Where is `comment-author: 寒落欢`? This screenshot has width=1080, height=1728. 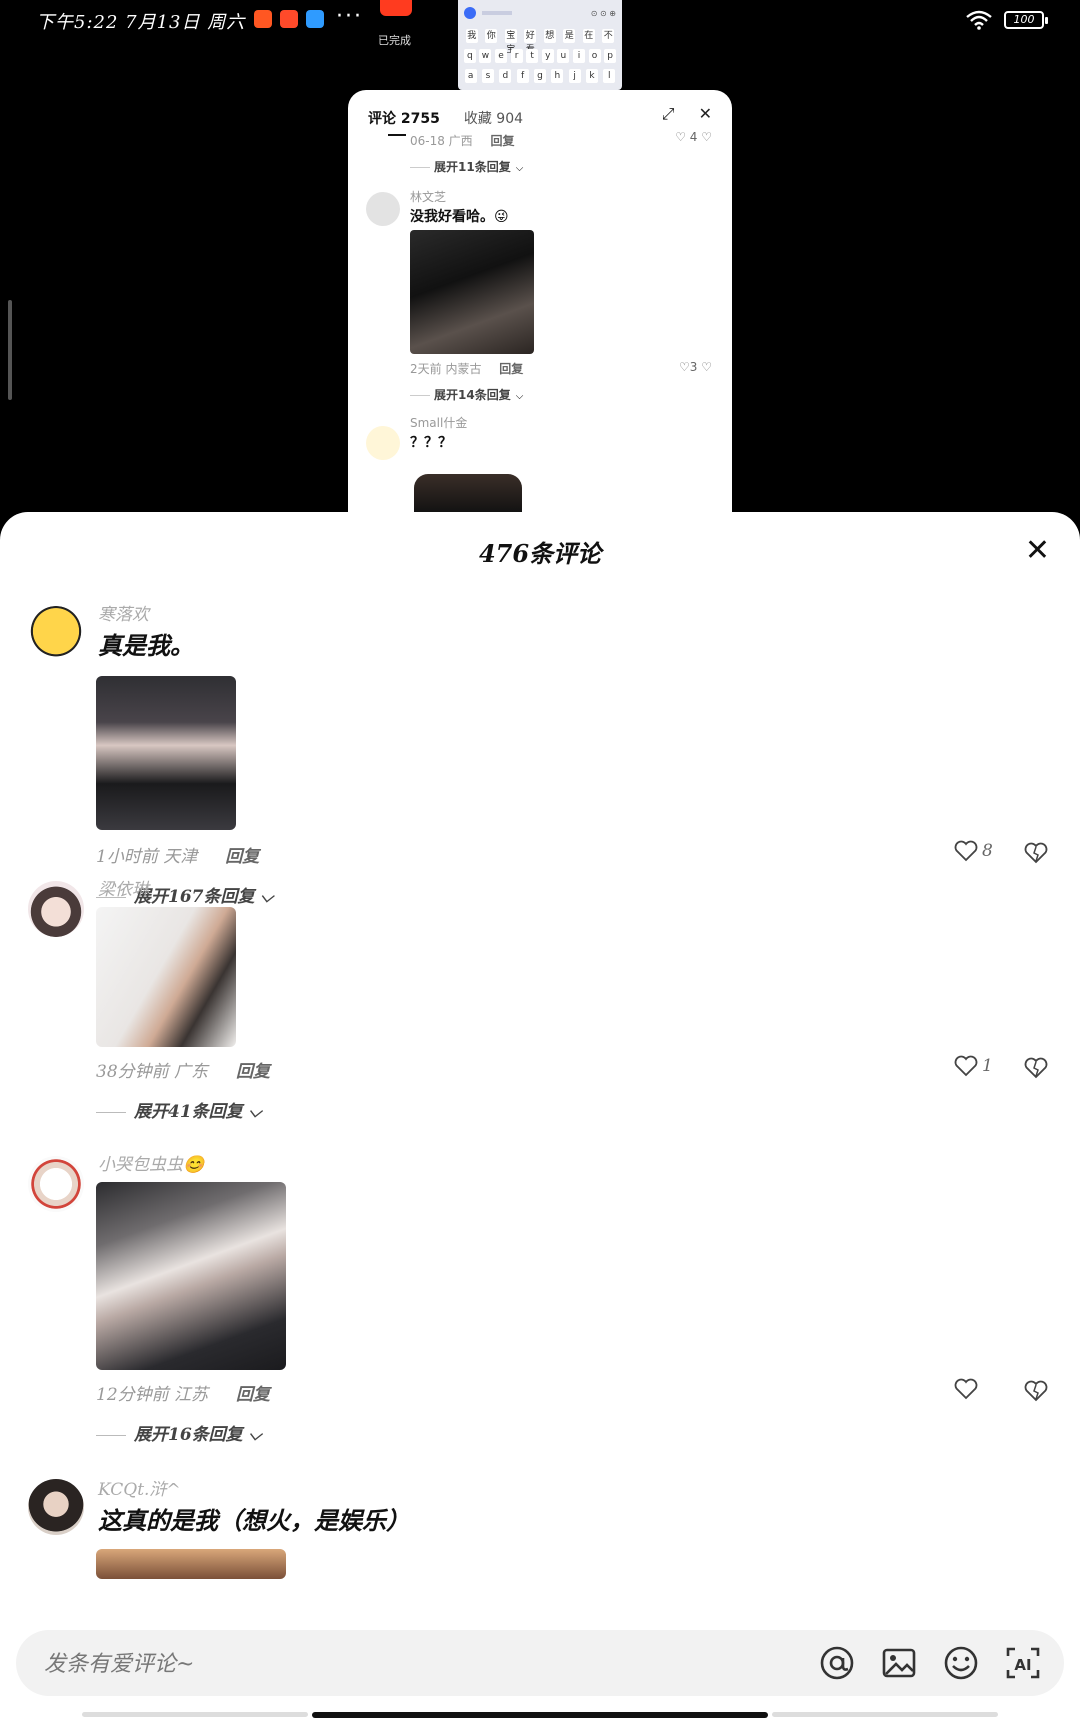 comment-author: 寒落欢 is located at coordinates (123, 612).